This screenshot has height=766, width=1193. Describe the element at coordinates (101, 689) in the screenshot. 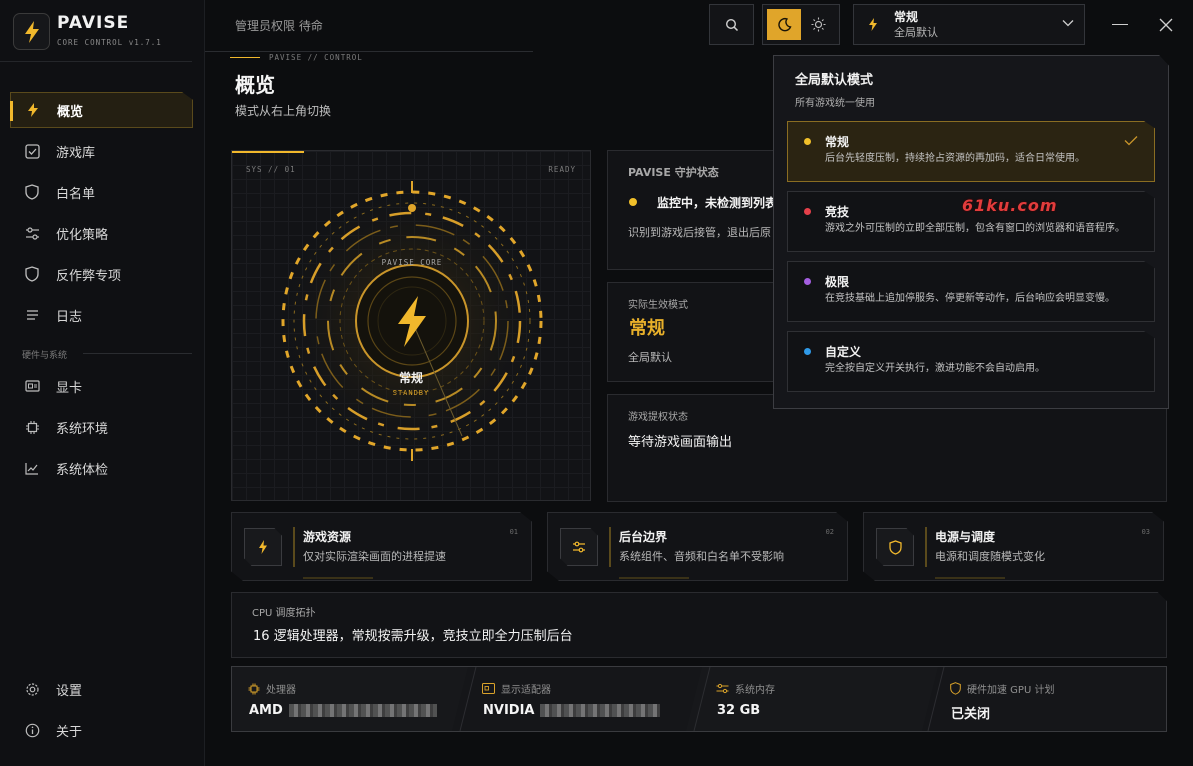

I see `sidebar-item-settings: 设置` at that location.